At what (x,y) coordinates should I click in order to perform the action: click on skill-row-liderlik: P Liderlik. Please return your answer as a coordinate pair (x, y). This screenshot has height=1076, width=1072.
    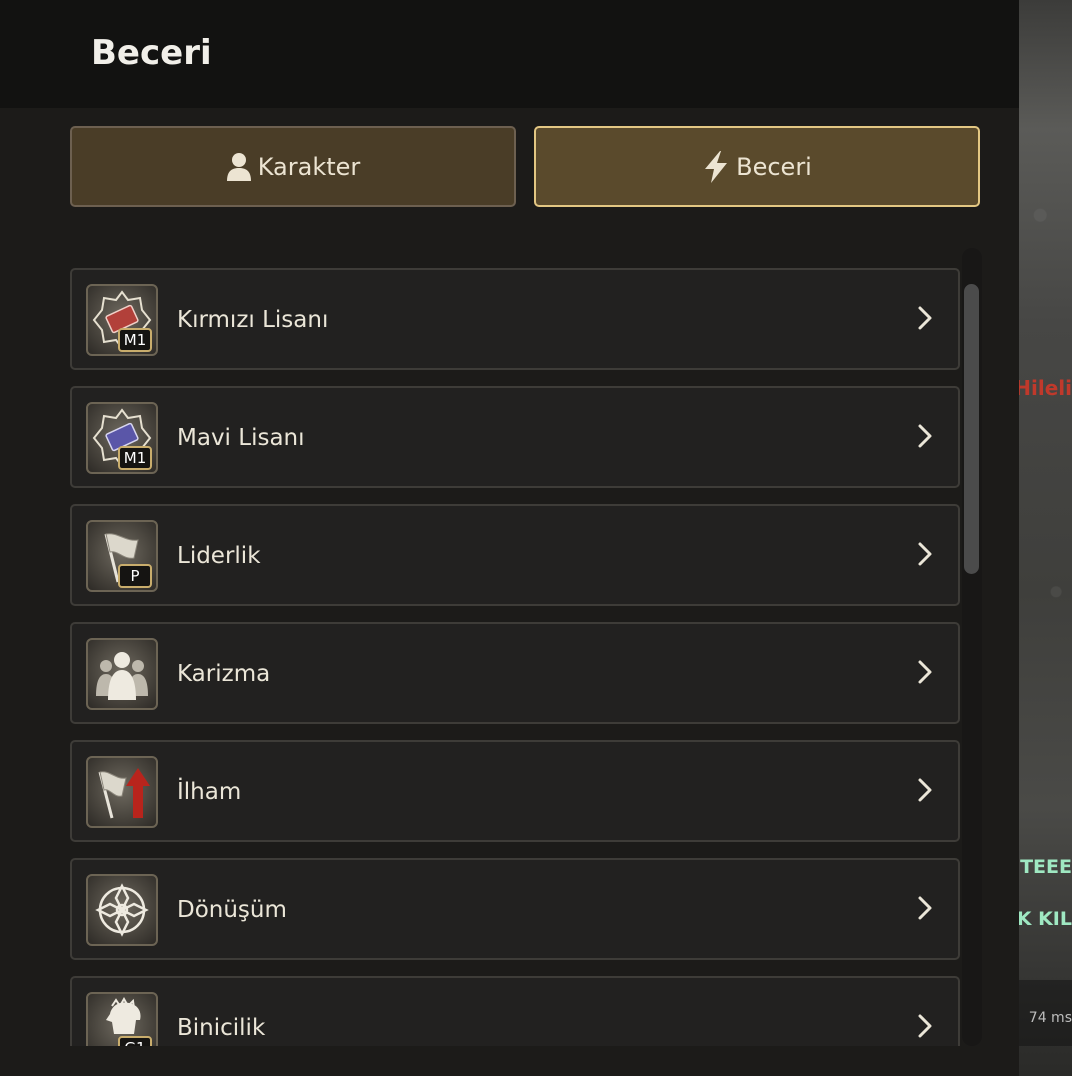
    Looking at the image, I should click on (515, 555).